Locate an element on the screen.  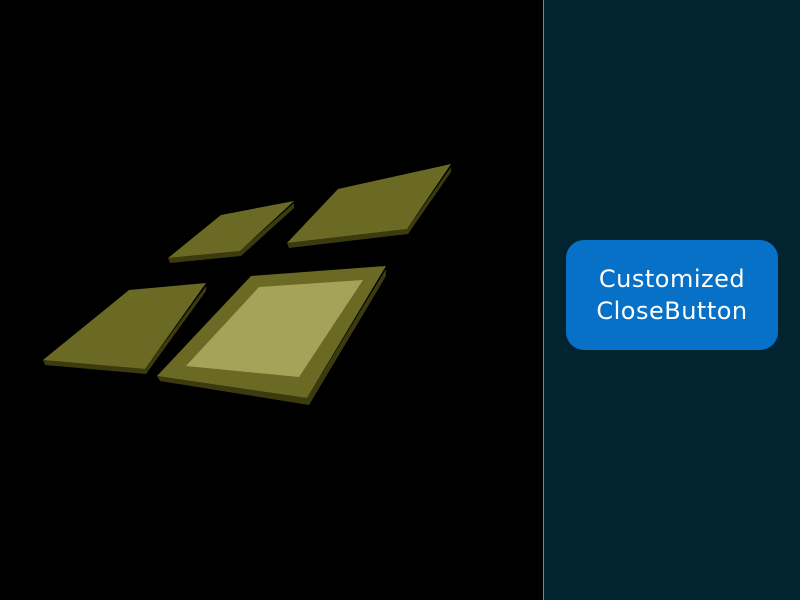
tile-top-right is located at coordinates (369, 206).